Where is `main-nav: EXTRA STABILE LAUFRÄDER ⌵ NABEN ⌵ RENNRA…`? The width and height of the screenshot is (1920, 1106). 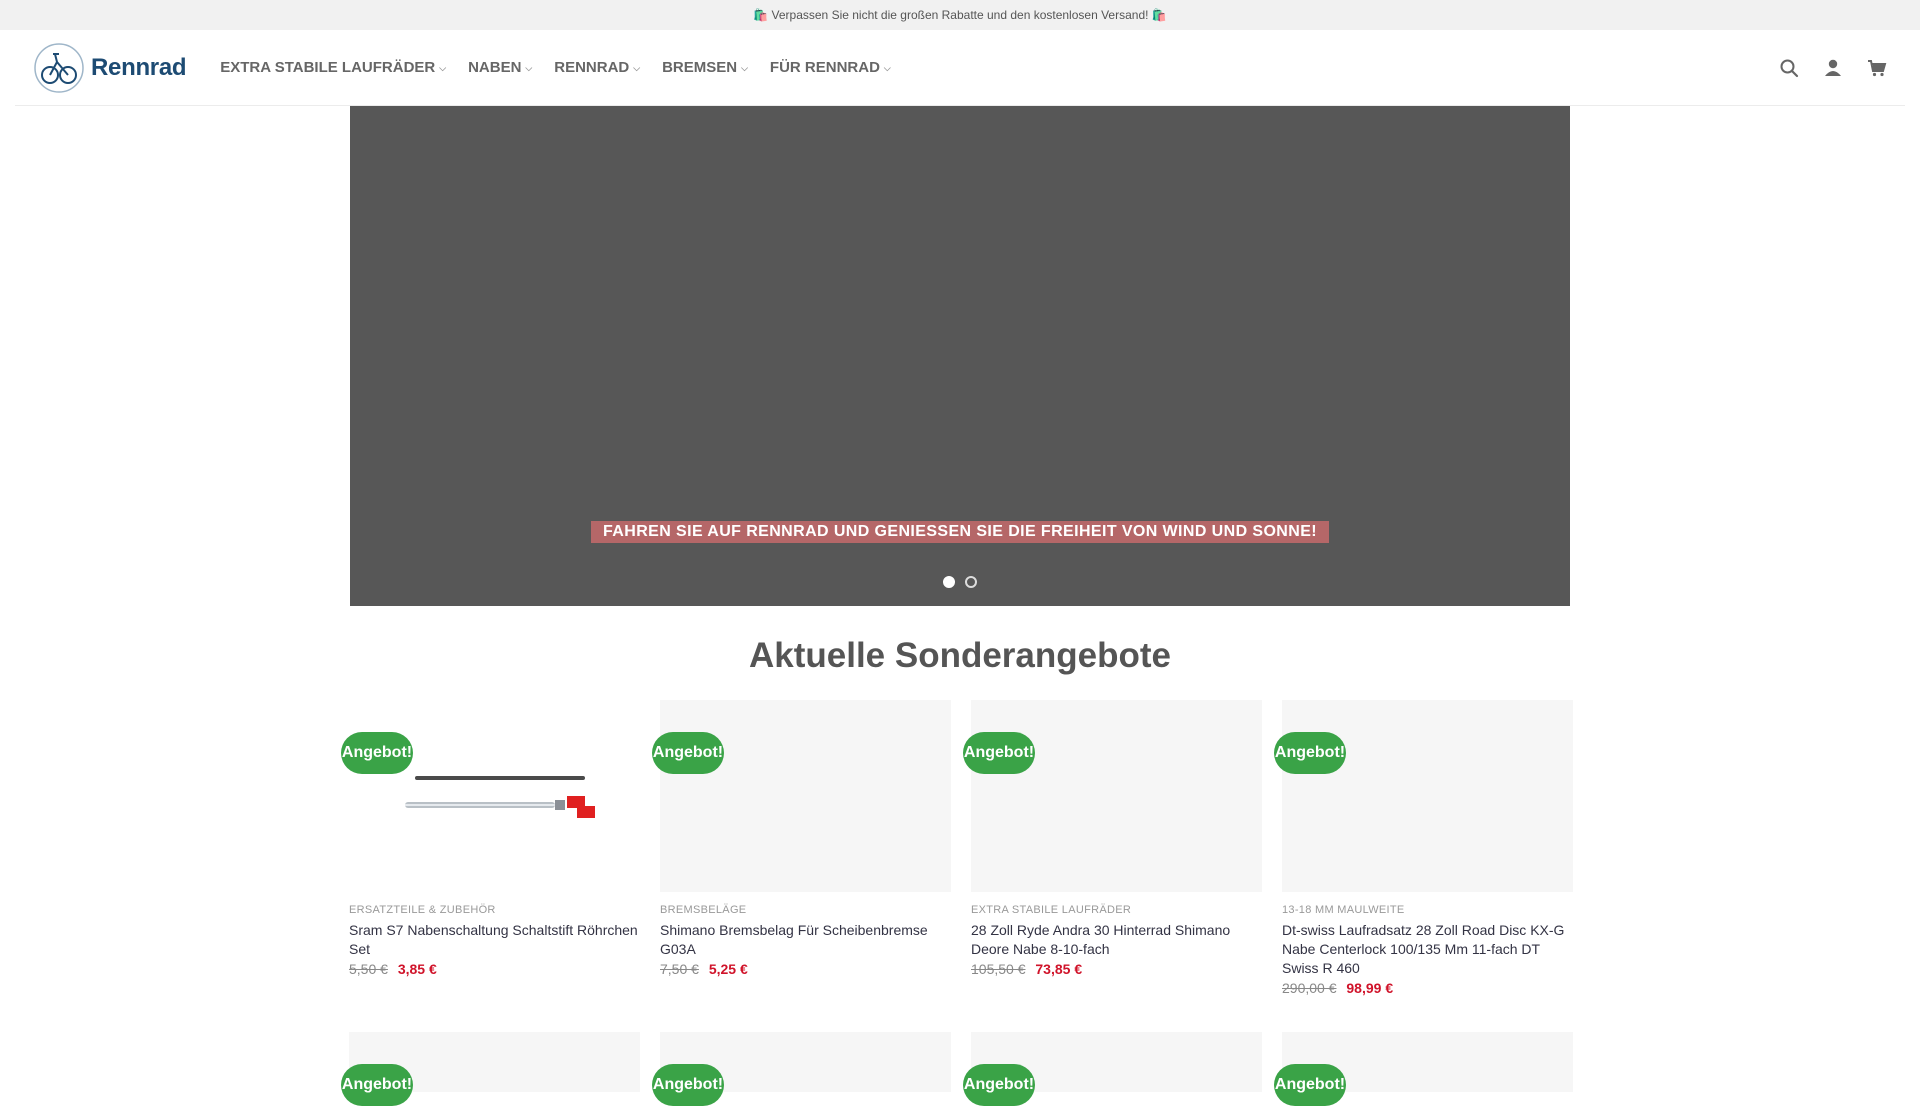 main-nav: EXTRA STABILE LAUFRÄDER ⌵ NABEN ⌵ RENNRA… is located at coordinates (555, 67).